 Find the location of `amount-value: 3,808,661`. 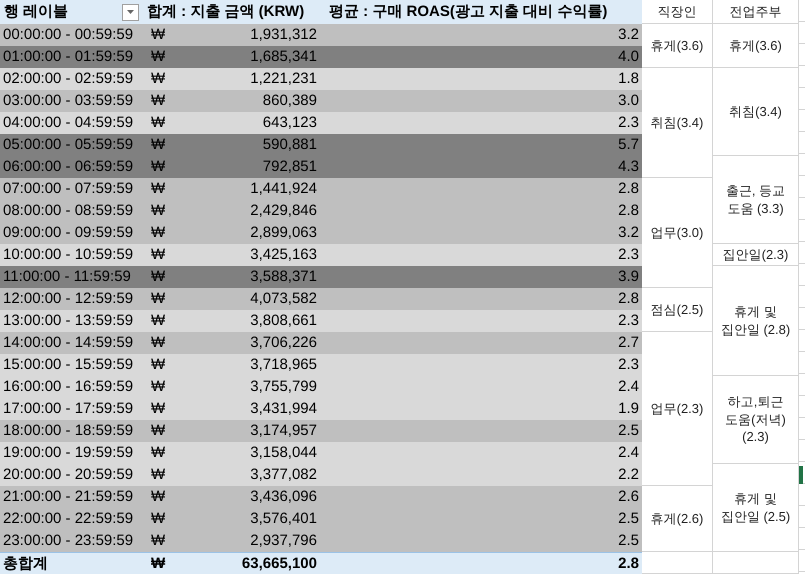

amount-value: 3,808,661 is located at coordinates (283, 321).